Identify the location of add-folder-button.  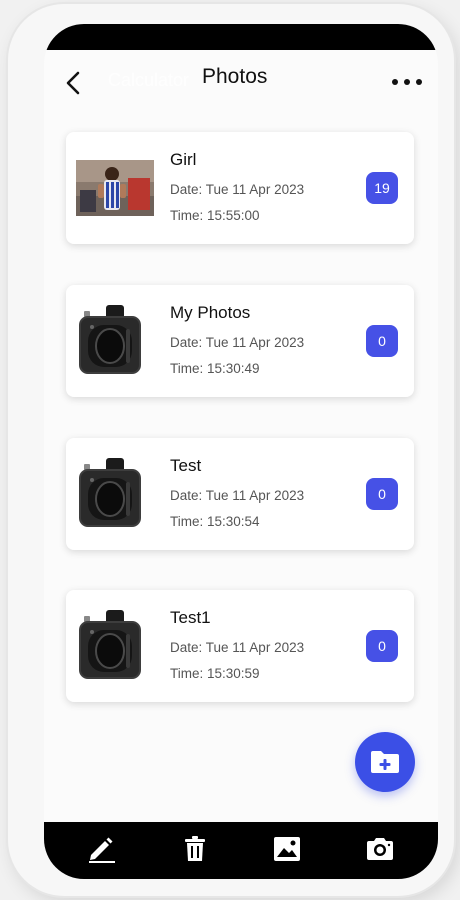
(385, 762).